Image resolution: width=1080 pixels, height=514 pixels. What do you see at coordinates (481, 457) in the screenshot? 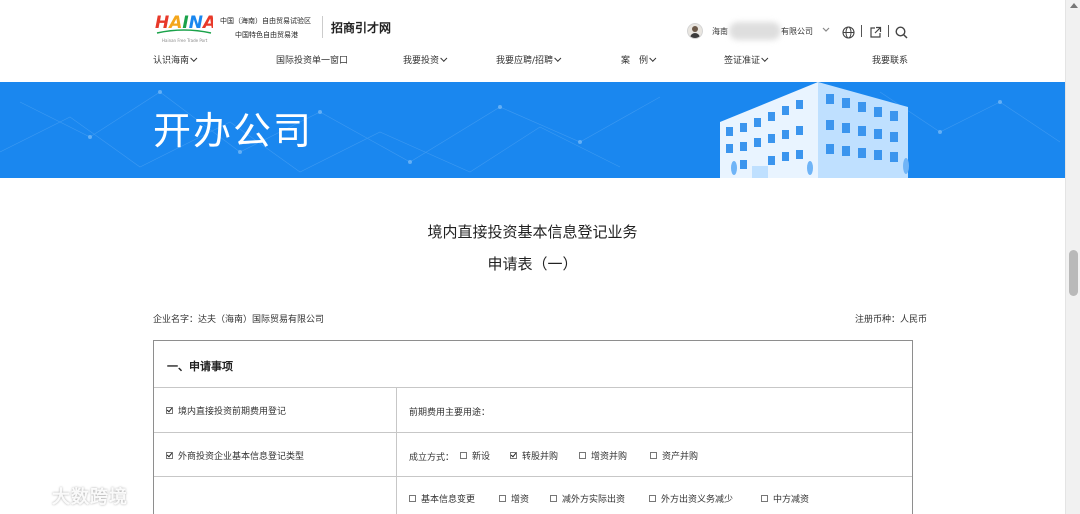
I see `option-label: 新设` at bounding box center [481, 457].